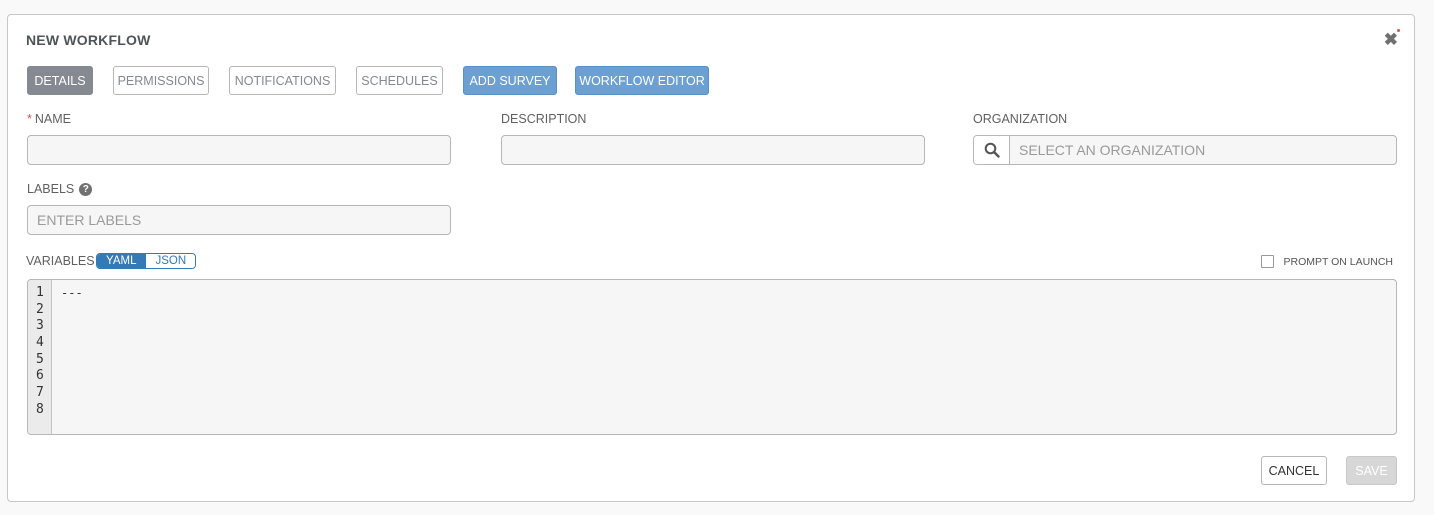 This screenshot has height=515, width=1434. I want to click on line-number: 5, so click(40, 359).